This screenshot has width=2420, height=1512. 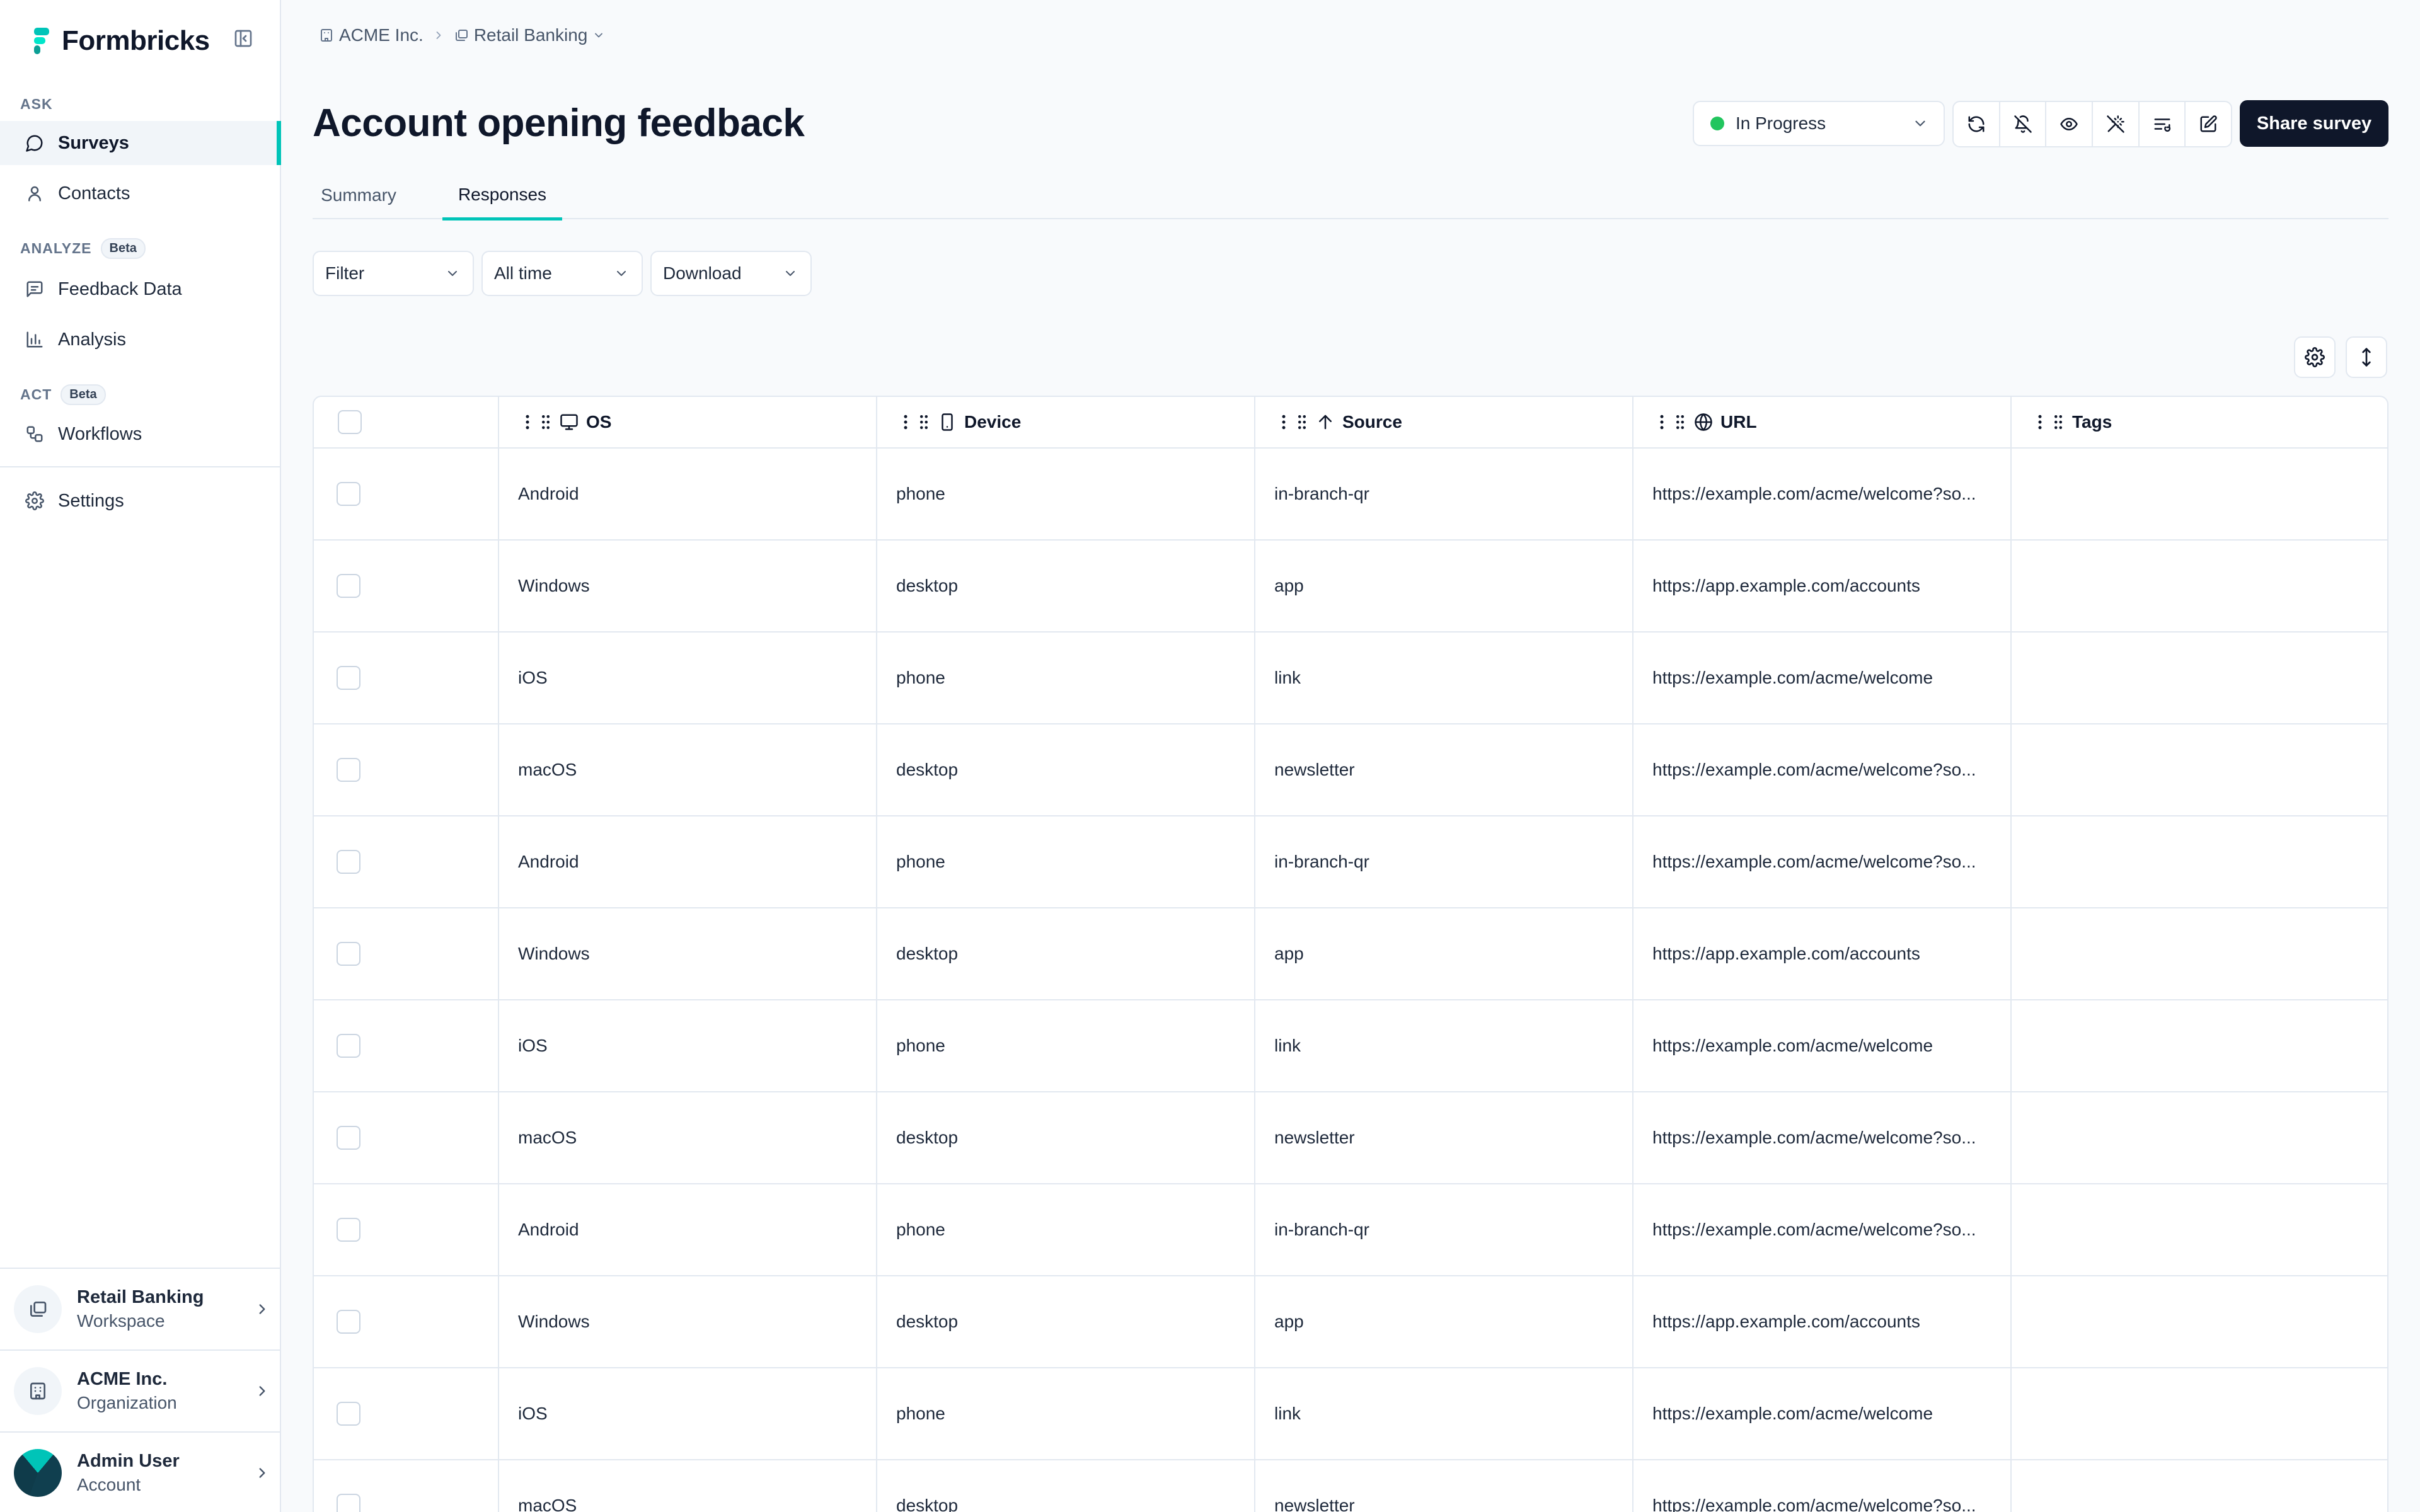 I want to click on beta-badge: Beta, so click(x=83, y=394).